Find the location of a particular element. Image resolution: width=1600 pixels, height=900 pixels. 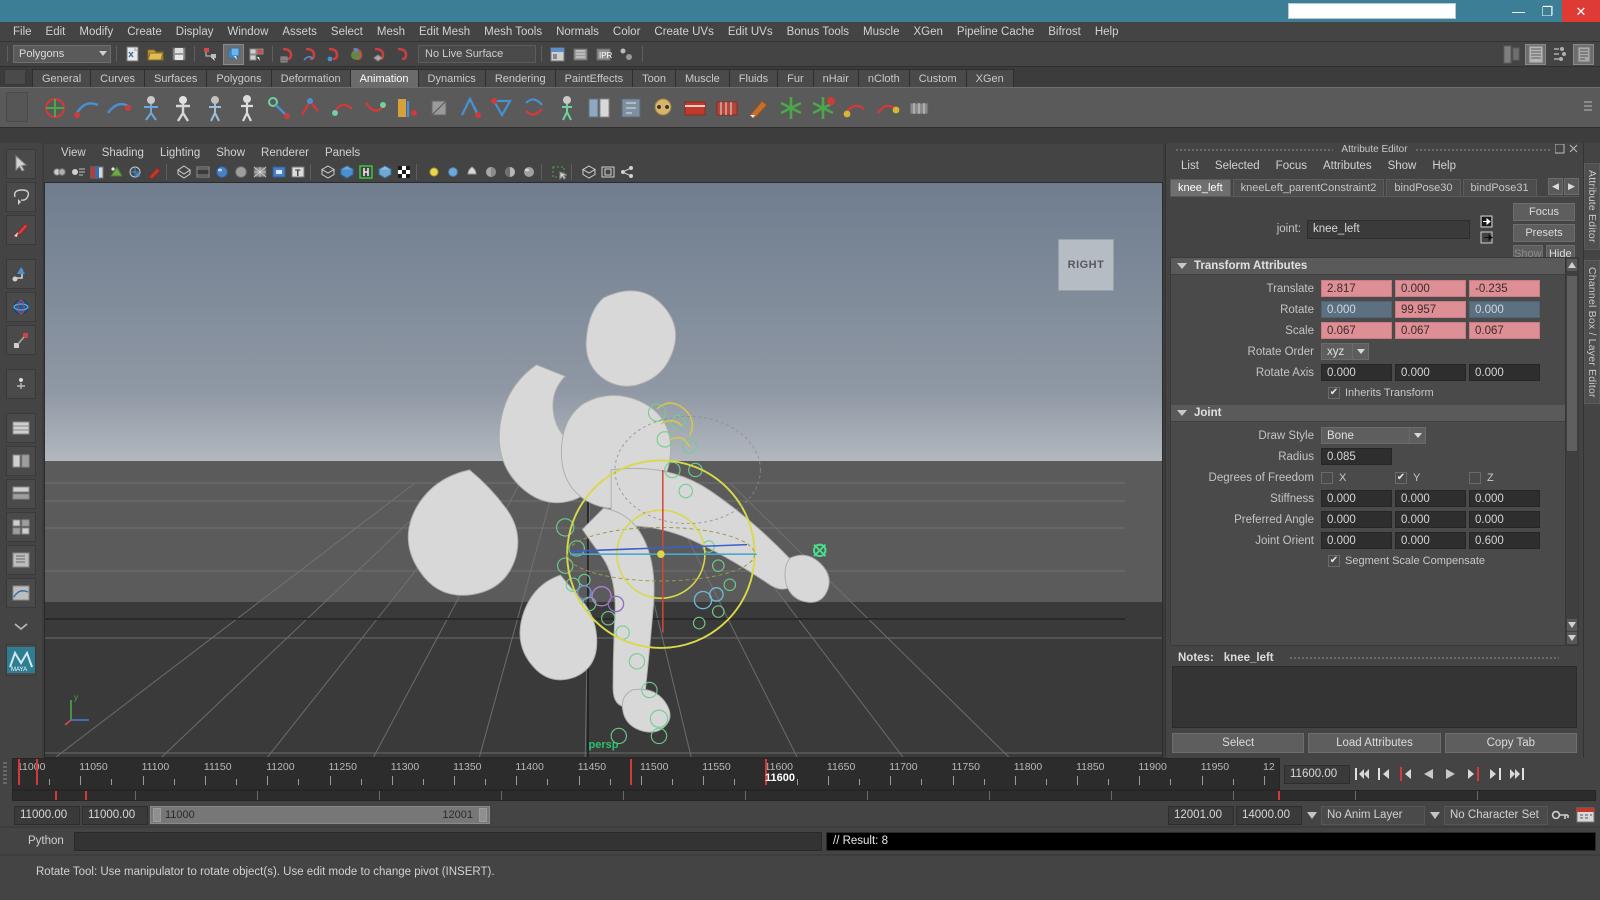

dof-z-checkbox is located at coordinates (1475, 477).